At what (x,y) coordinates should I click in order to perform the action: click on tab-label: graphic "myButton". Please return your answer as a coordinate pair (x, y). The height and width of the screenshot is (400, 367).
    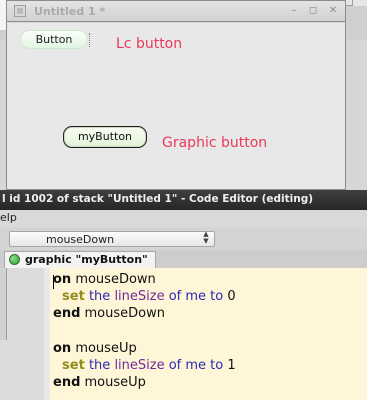
    Looking at the image, I should click on (86, 259).